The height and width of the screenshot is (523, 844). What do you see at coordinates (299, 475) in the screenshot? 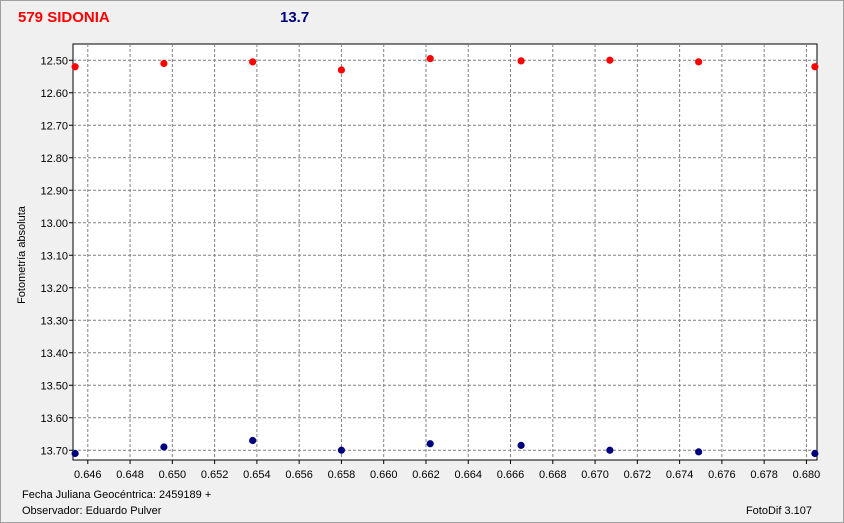
I see `x-tick-label: 0.656` at bounding box center [299, 475].